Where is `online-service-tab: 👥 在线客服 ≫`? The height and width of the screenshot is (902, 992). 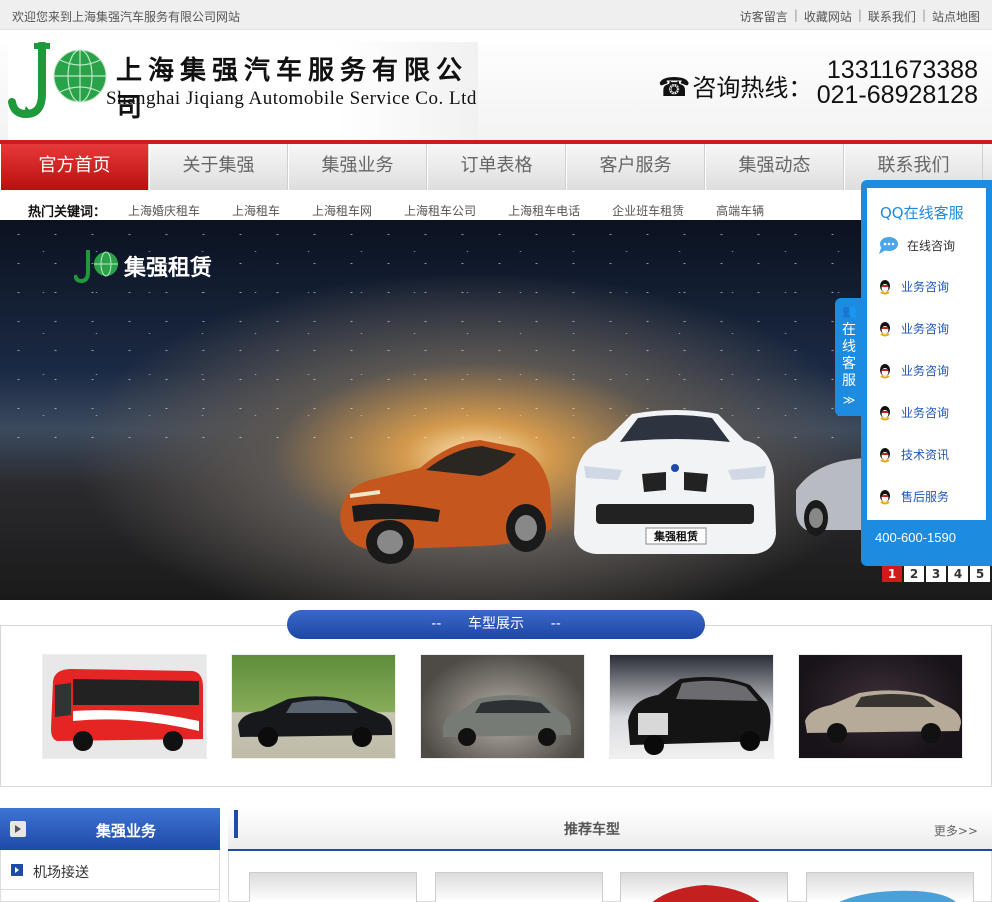
online-service-tab: 👥 在线客服 ≫ is located at coordinates (849, 357).